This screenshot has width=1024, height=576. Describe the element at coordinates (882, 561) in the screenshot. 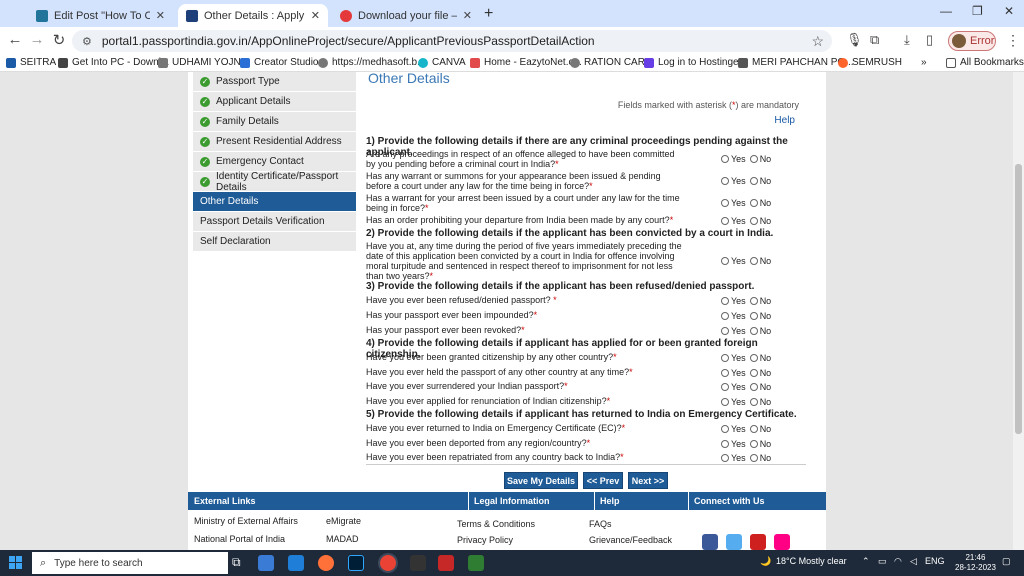

I see `network-icon: ▭` at that location.